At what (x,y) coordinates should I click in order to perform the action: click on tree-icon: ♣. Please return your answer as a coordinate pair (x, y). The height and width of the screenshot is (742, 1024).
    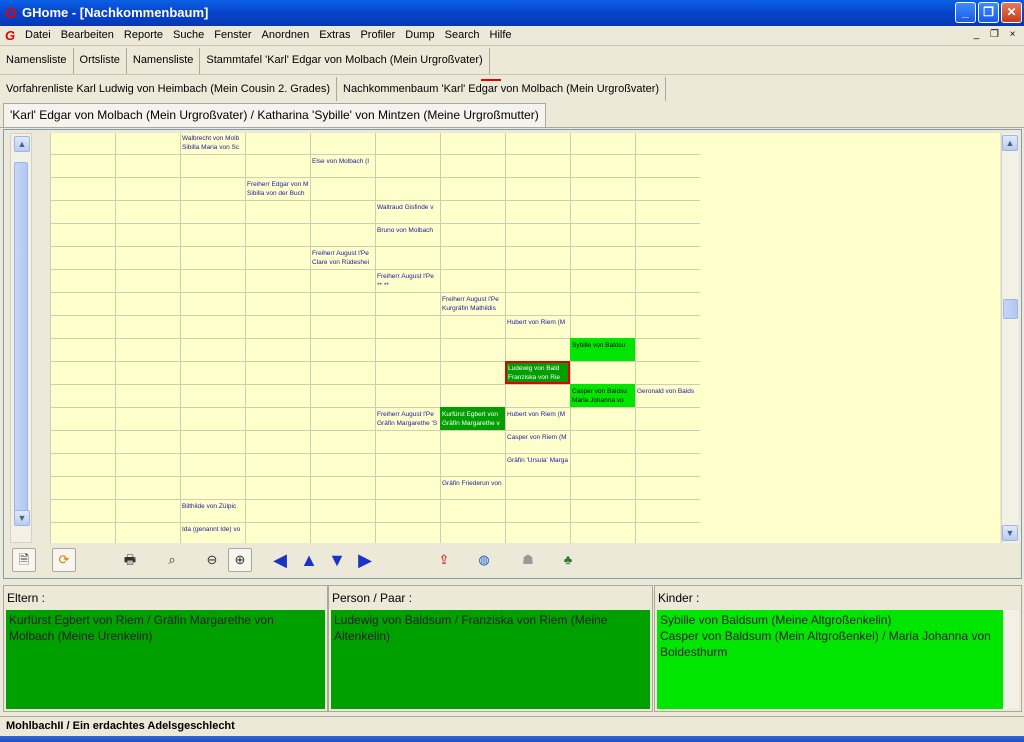
    Looking at the image, I should click on (568, 560).